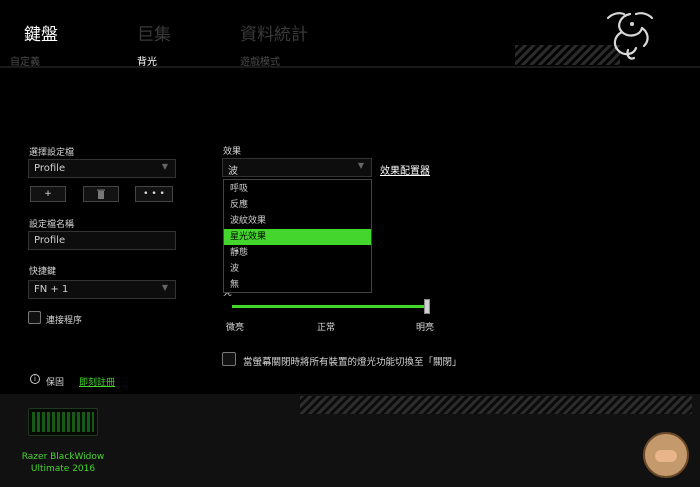 This screenshot has width=700, height=487. I want to click on trash-icon, so click(101, 194).